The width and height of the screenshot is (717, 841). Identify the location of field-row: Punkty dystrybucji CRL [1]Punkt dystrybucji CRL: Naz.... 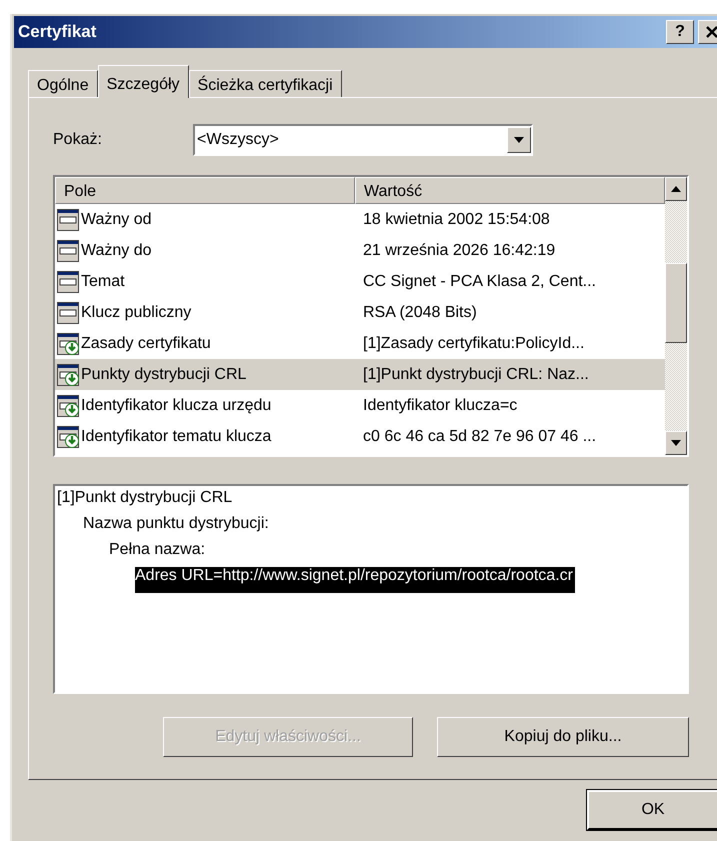
(360, 374).